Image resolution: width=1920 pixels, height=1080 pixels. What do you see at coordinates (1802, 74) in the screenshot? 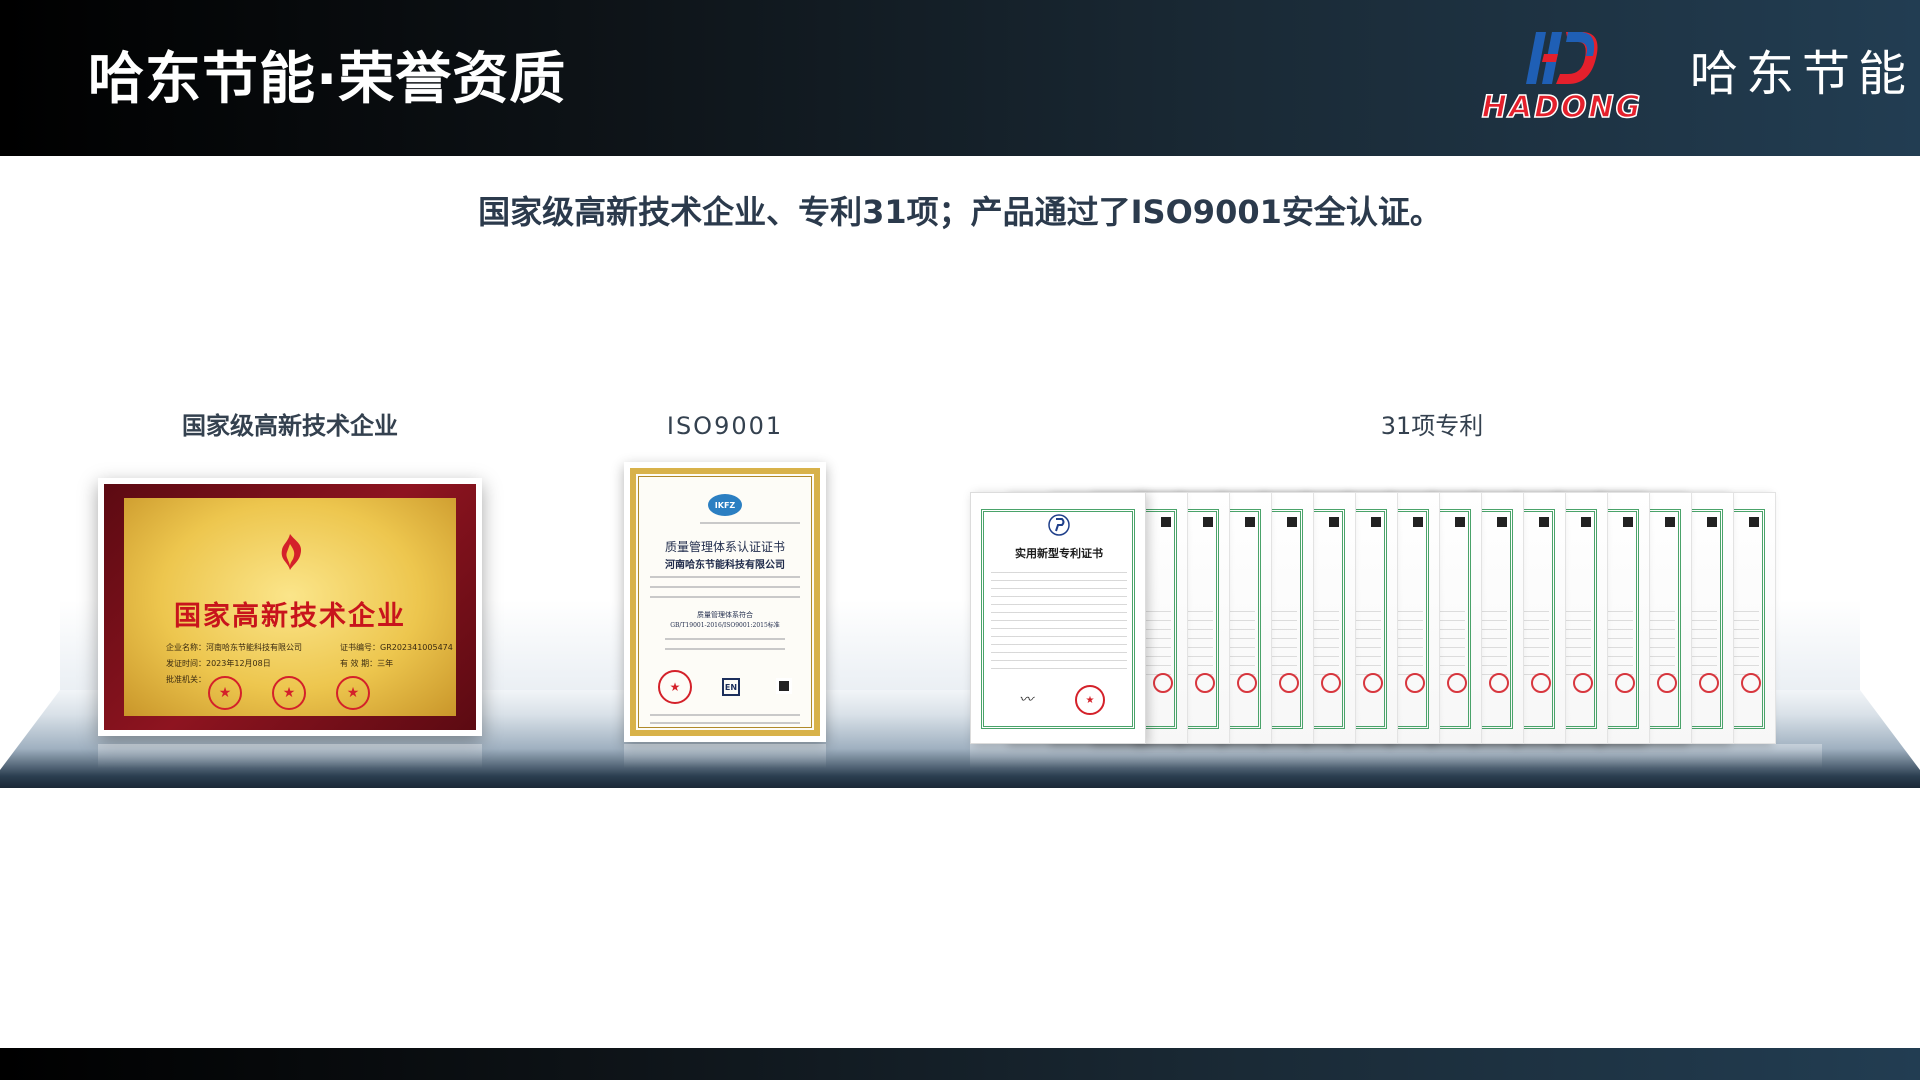
I see `brand-name-cn: 哈东节能` at bounding box center [1802, 74].